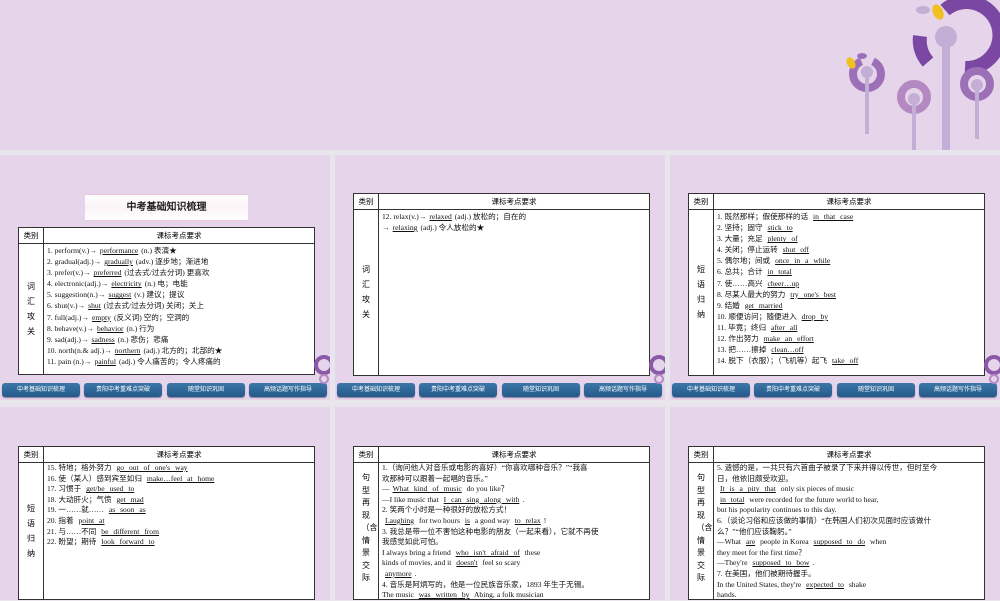  What do you see at coordinates (500, 390) in the screenshot?
I see `slide-nav-bar: 中考基础知识梳理 贵阳中考重难点突破 随堂知识巩固 高频话题写作指导` at bounding box center [500, 390].